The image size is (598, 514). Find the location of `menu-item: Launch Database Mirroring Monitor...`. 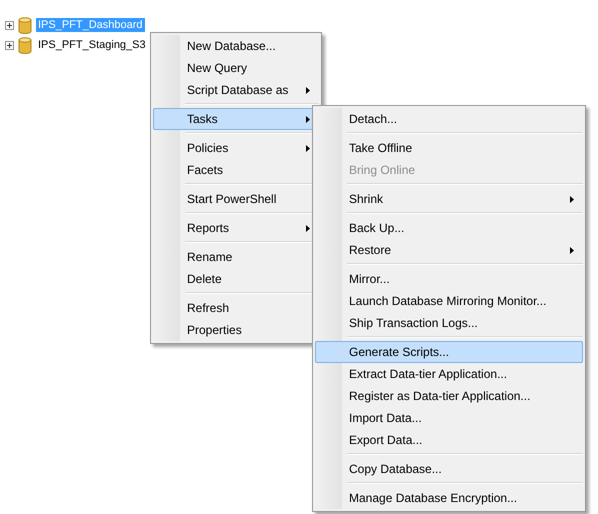

menu-item: Launch Database Mirroring Monitor... is located at coordinates (449, 301).